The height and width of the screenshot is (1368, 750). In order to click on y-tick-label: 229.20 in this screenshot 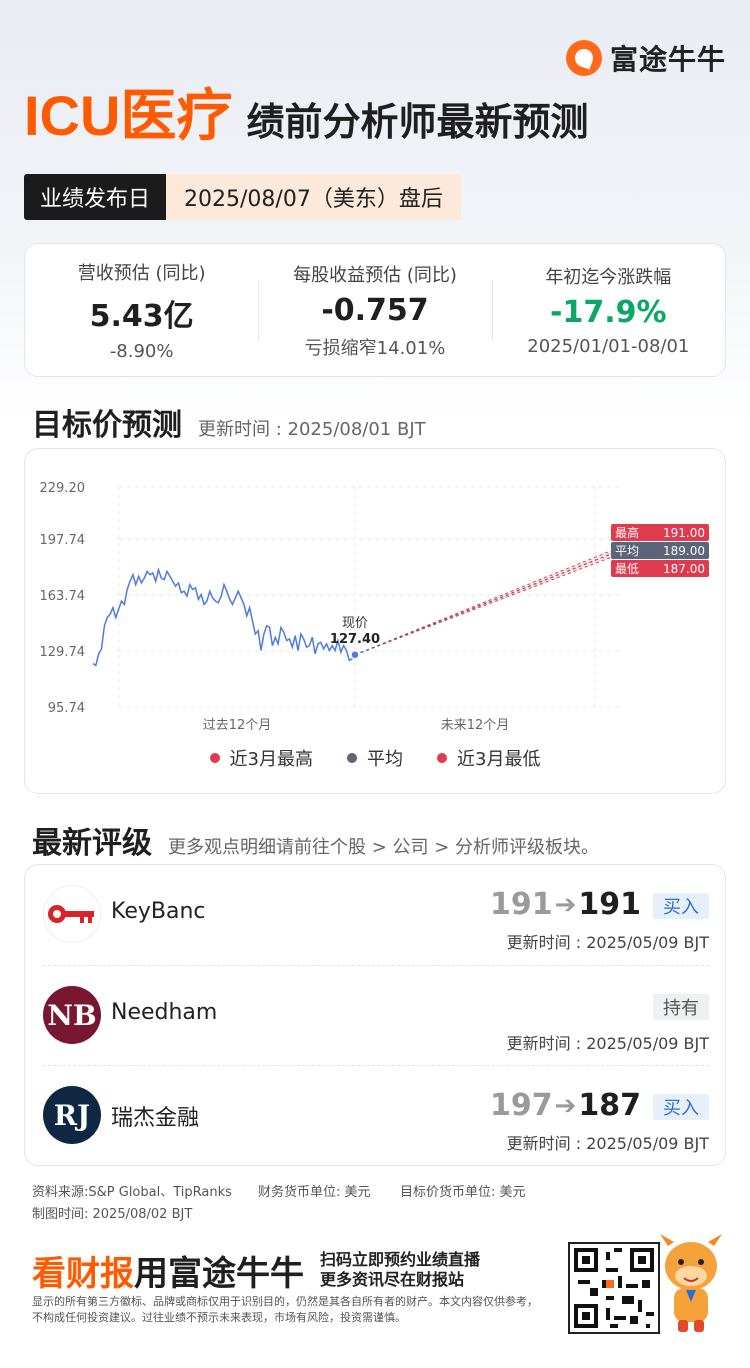, I will do `click(63, 488)`.